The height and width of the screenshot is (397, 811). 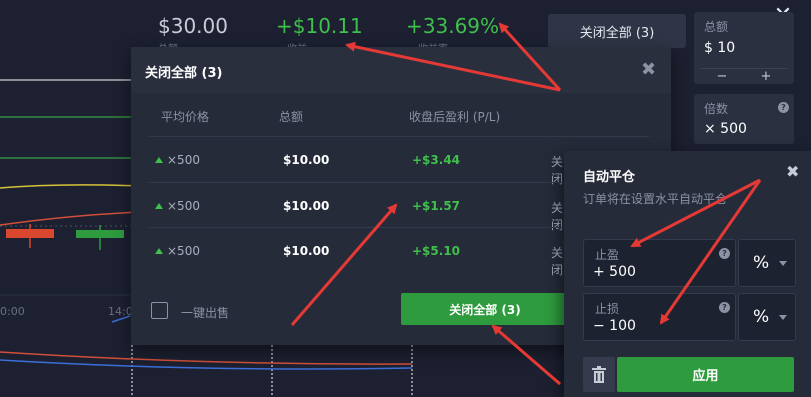 What do you see at coordinates (319, 26) in the screenshot?
I see `total-profit: +$10.11` at bounding box center [319, 26].